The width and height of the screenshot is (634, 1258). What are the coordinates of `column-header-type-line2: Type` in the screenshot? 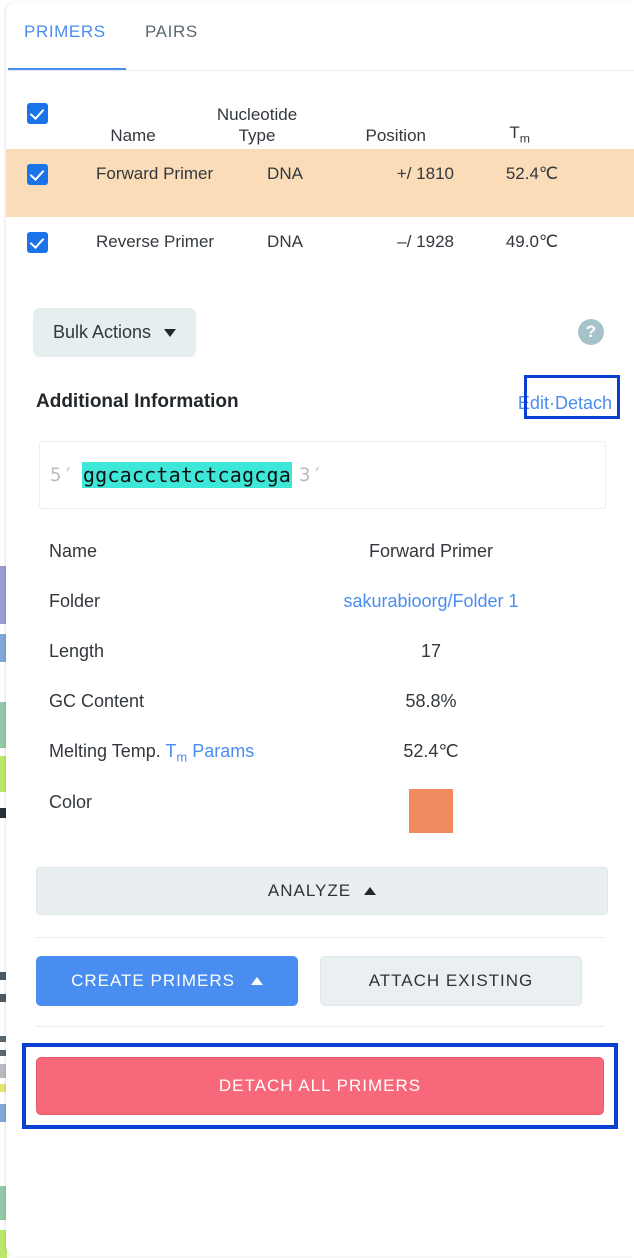 It's located at (257, 136).